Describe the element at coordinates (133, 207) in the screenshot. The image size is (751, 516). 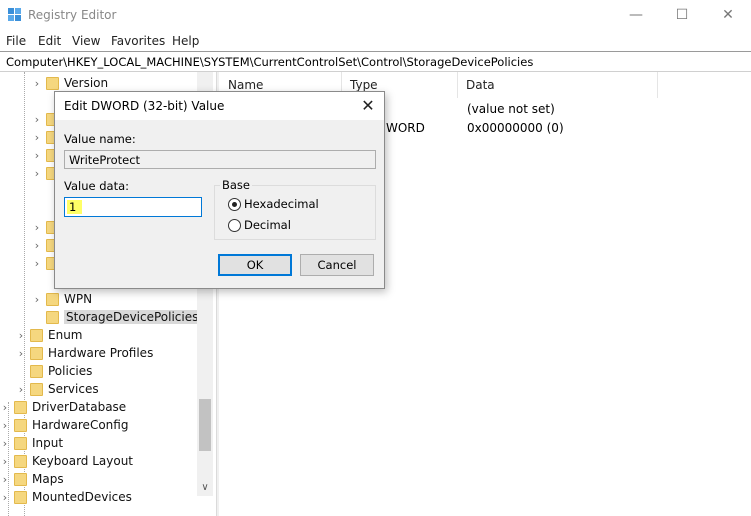
I see `value-data-input: 1` at that location.